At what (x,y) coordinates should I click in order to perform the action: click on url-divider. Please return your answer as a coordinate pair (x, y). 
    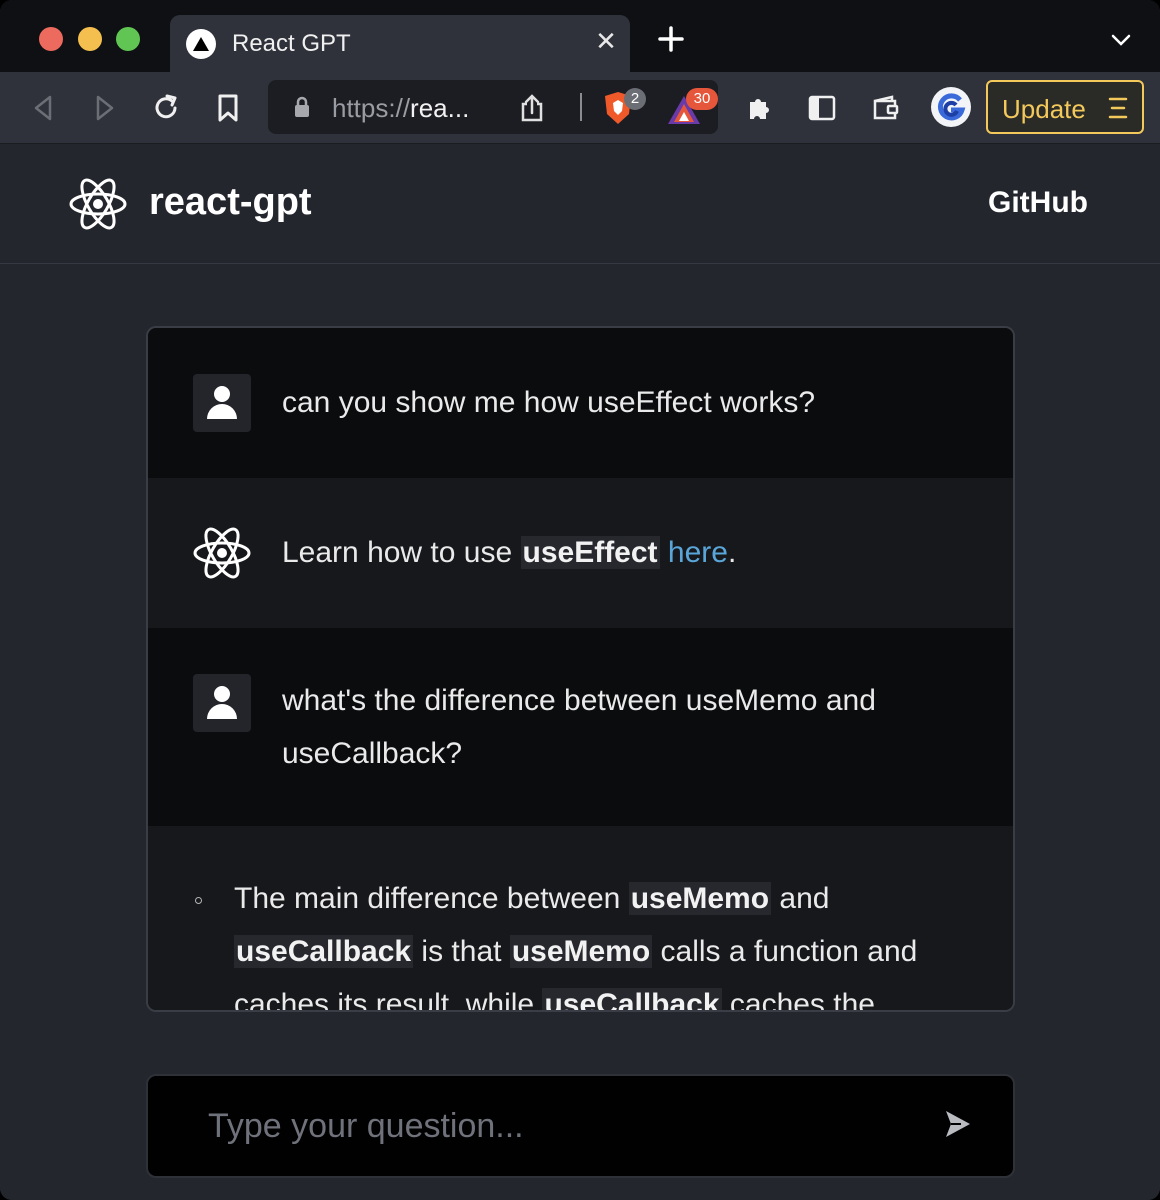
    Looking at the image, I should click on (581, 107).